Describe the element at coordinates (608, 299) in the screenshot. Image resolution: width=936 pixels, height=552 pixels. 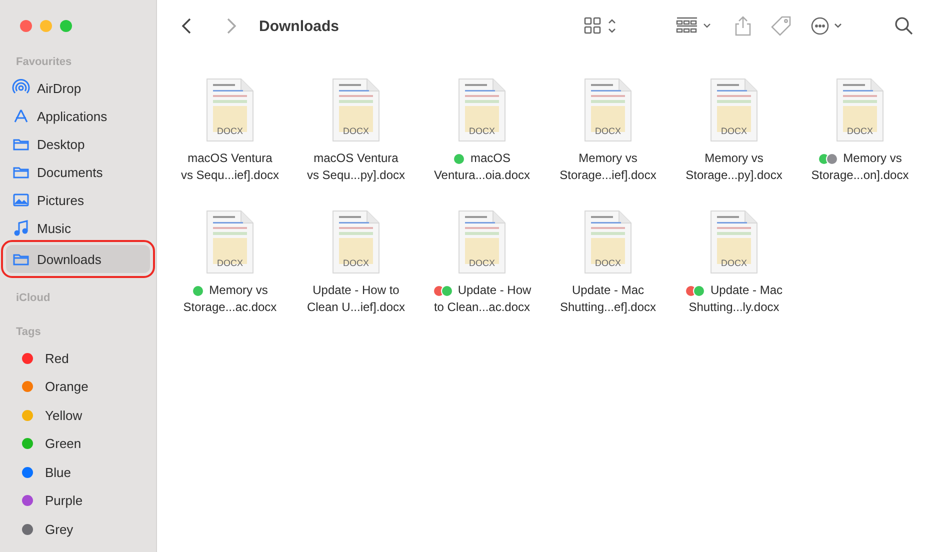
I see `file-name: Update - Mac Shutting...ef].docx` at that location.